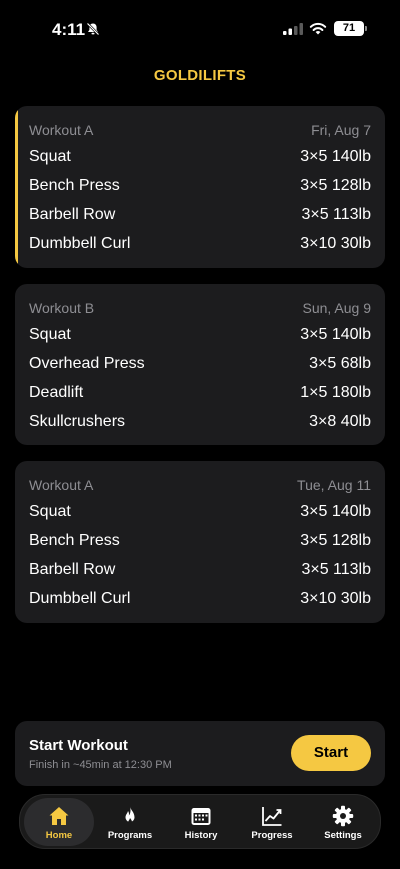 This screenshot has height=869, width=400. What do you see at coordinates (340, 363) in the screenshot?
I see `exercise-sets-weight: 3×5 68lb` at bounding box center [340, 363].